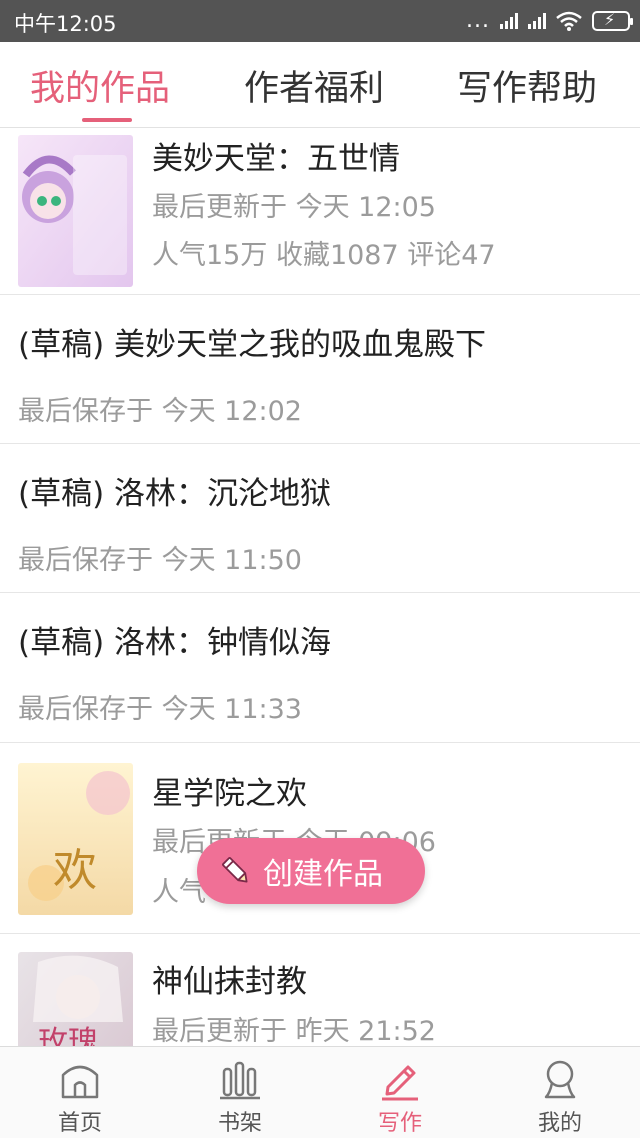 The image size is (640, 1138). I want to click on nav-home-label: 首页, so click(79, 1123).